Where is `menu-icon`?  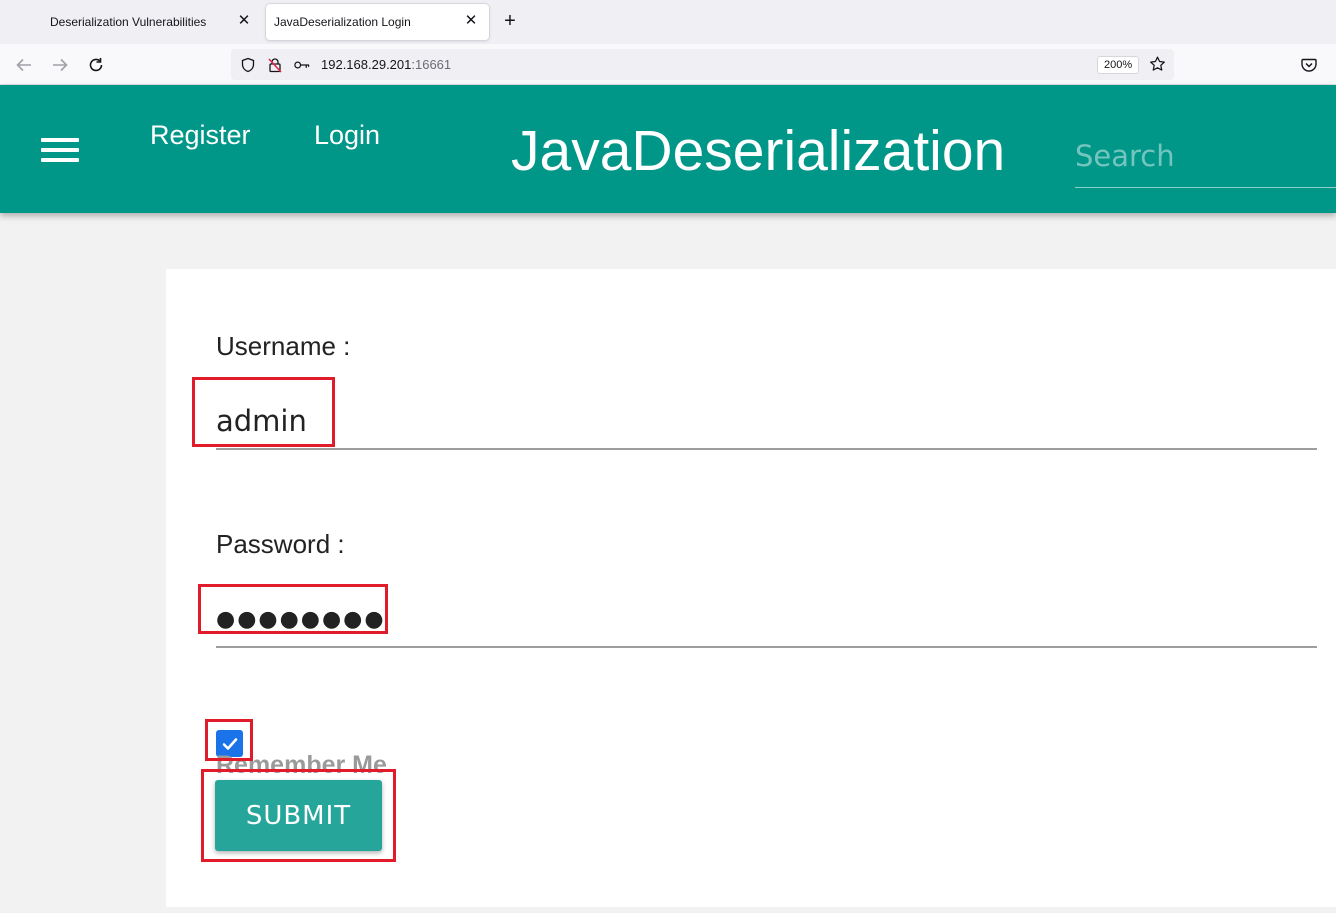 menu-icon is located at coordinates (60, 150).